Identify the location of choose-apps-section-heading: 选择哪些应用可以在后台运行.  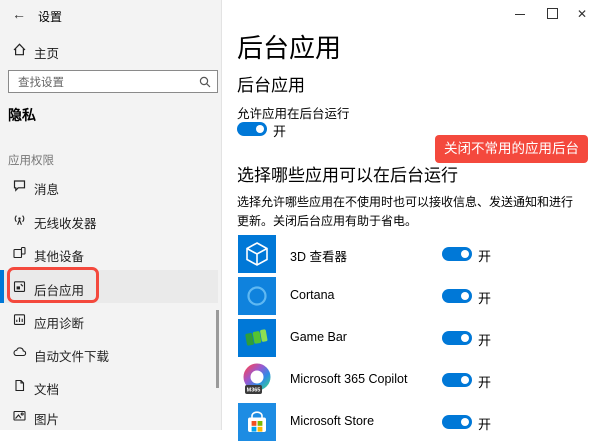
(347, 175).